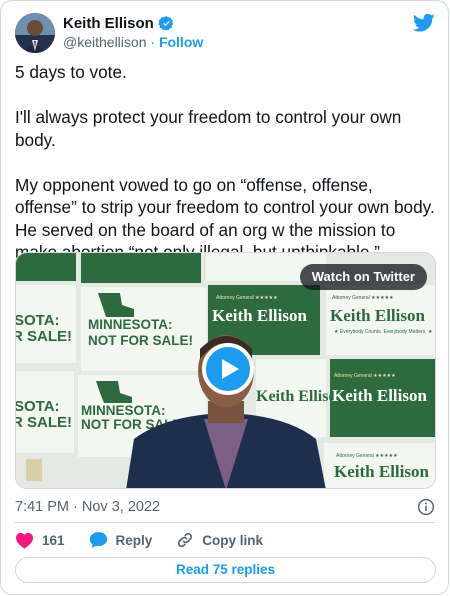 Image resolution: width=450 pixels, height=596 pixels. What do you see at coordinates (108, 23) in the screenshot?
I see `author-name: Keith Ellison` at bounding box center [108, 23].